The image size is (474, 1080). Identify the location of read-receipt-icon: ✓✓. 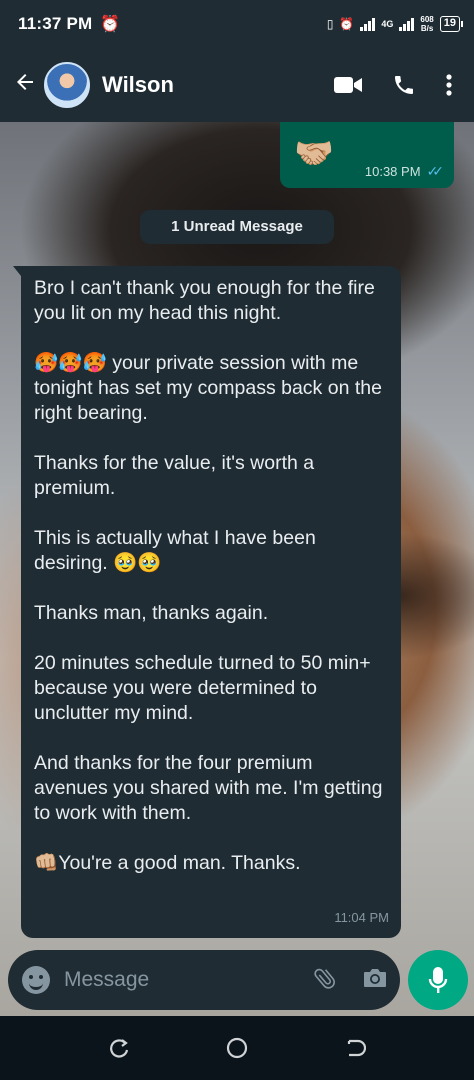
(435, 171).